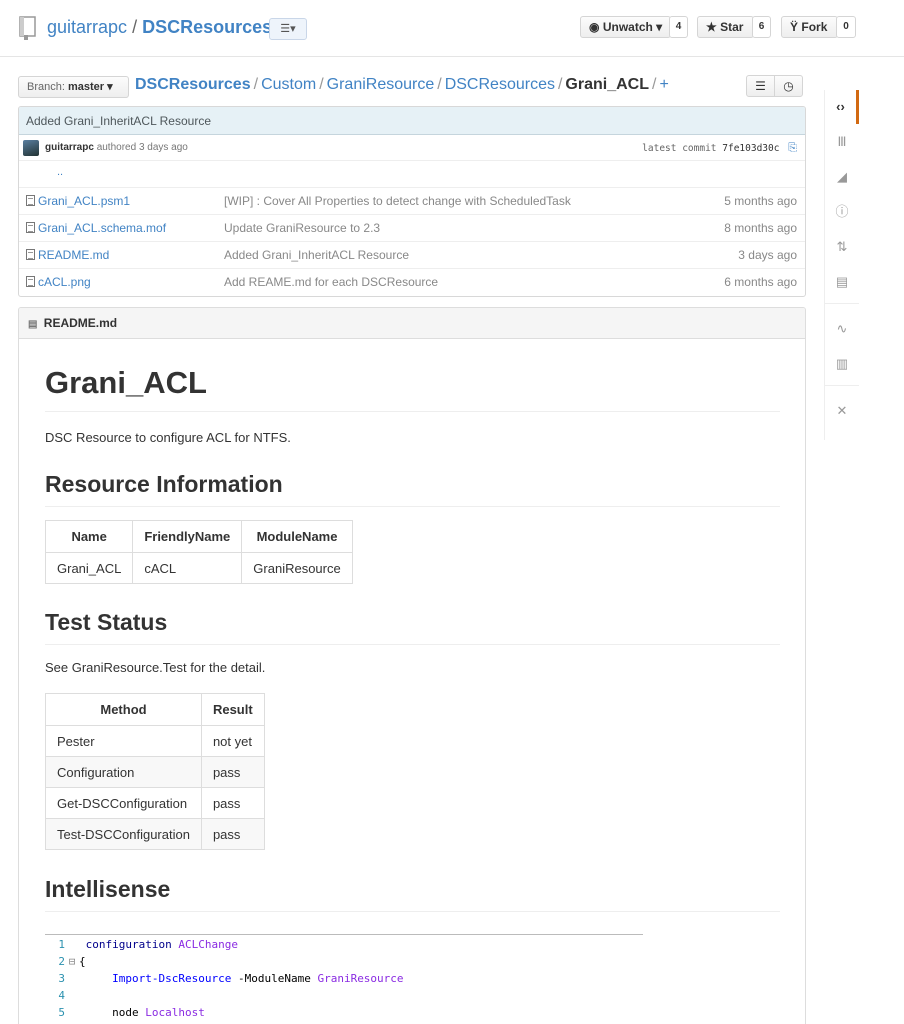 The image size is (904, 1024). What do you see at coordinates (61, 961) in the screenshot?
I see `line-number: 2` at bounding box center [61, 961].